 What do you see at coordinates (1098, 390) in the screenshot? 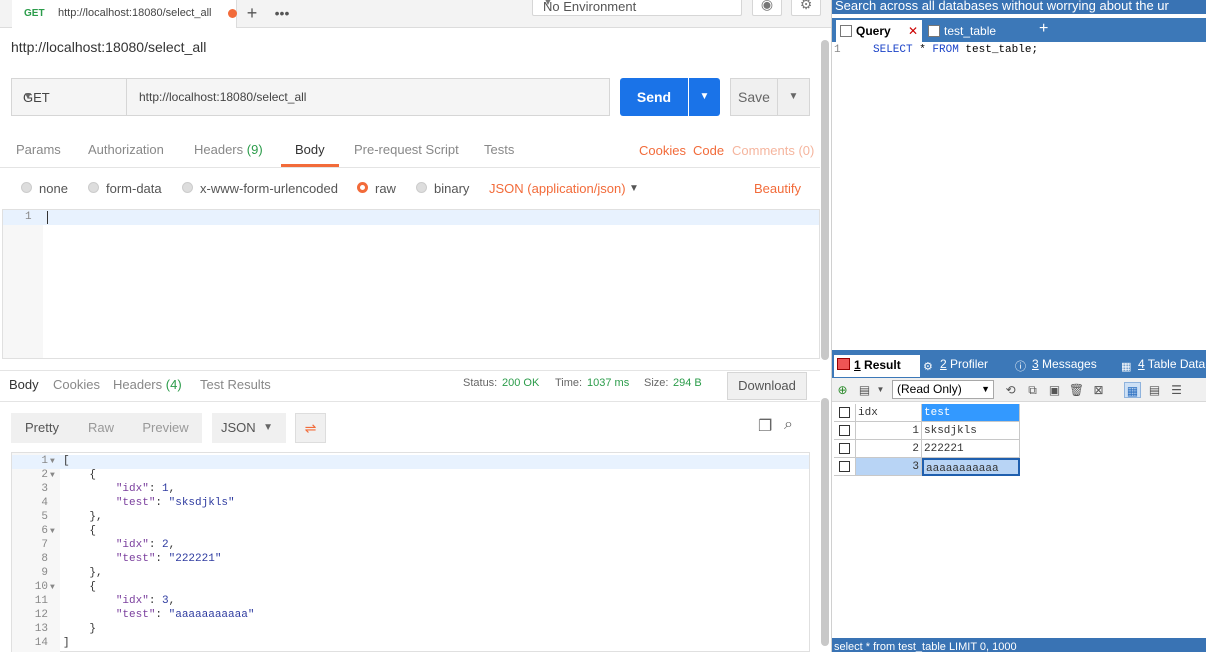
I see `cancel-changes-icon: ⊠` at bounding box center [1098, 390].